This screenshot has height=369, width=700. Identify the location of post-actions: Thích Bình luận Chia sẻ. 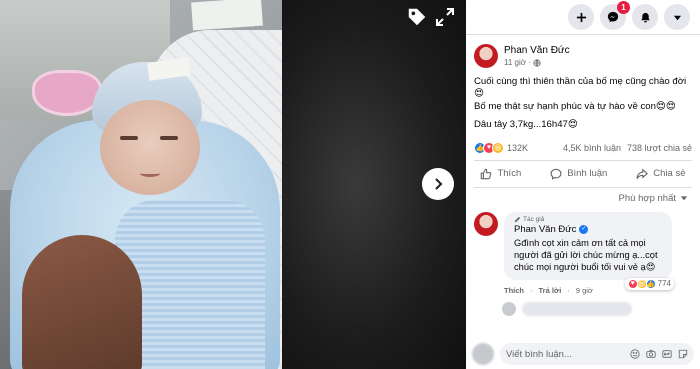
(583, 174).